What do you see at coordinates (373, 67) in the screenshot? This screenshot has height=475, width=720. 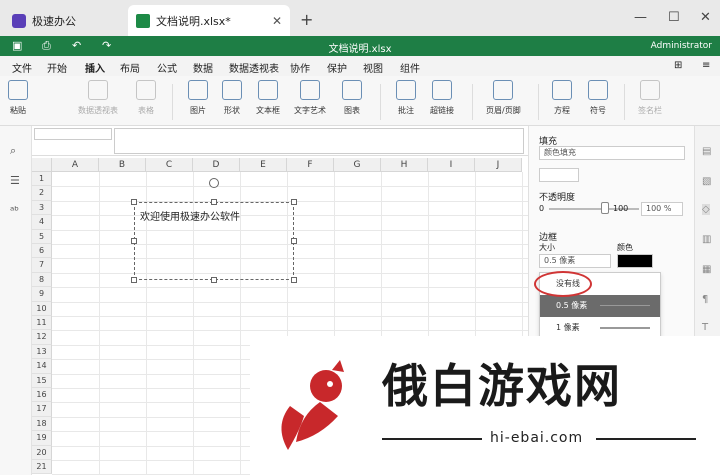 I see `menu-view: 视图` at bounding box center [373, 67].